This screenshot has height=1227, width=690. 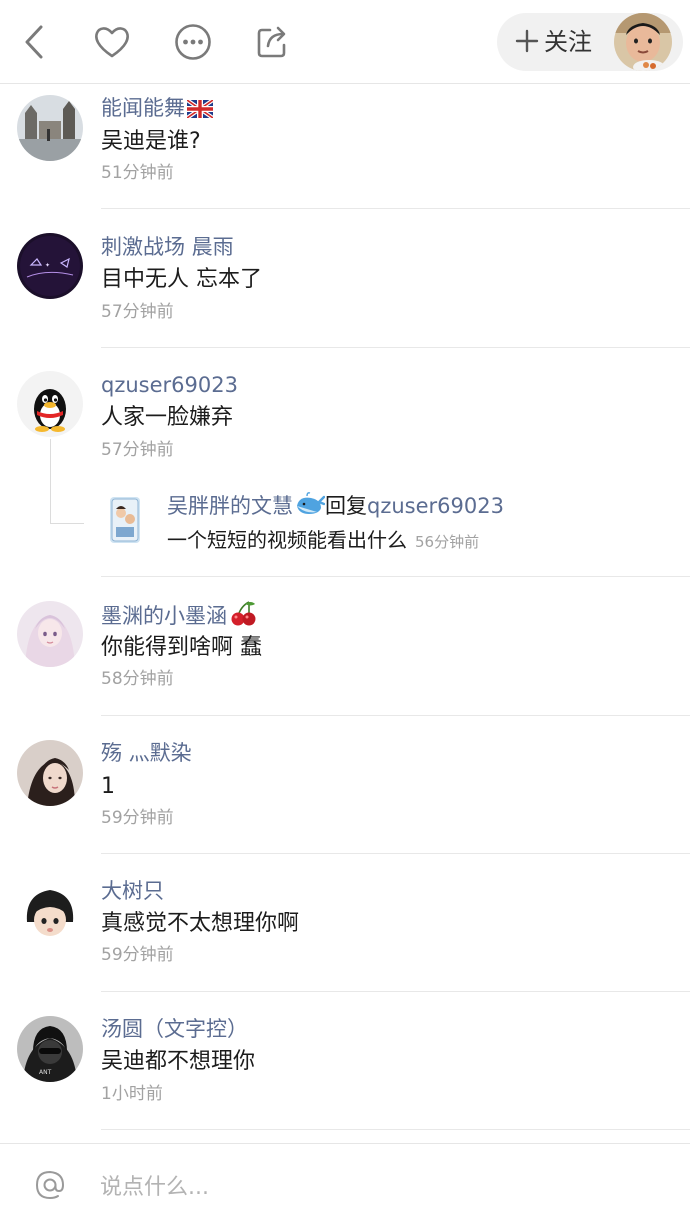 I want to click on comment-time: 58分钟前, so click(x=137, y=679).